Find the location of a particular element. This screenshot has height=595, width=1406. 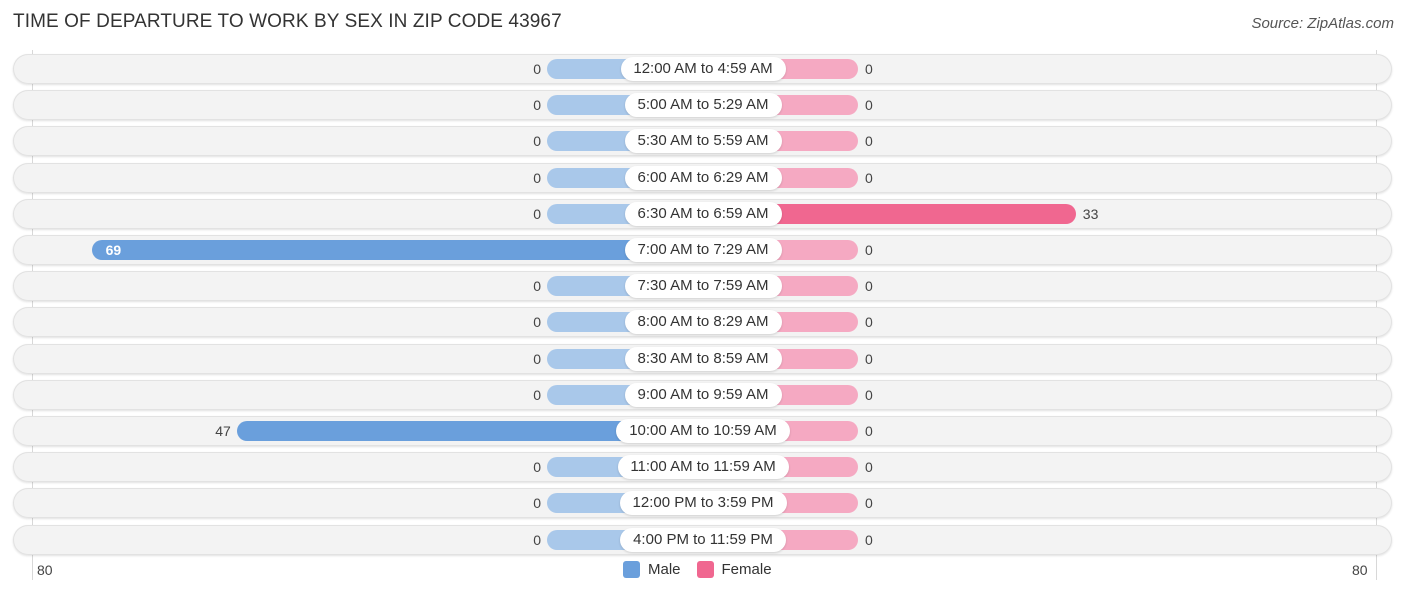

female-swatch-icon is located at coordinates (705, 569).